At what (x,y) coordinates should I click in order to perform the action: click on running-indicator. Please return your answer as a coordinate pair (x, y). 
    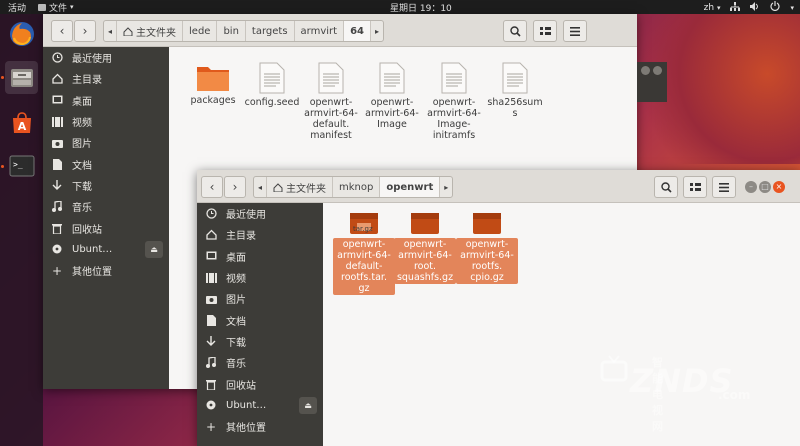
    Looking at the image, I should click on (2, 166).